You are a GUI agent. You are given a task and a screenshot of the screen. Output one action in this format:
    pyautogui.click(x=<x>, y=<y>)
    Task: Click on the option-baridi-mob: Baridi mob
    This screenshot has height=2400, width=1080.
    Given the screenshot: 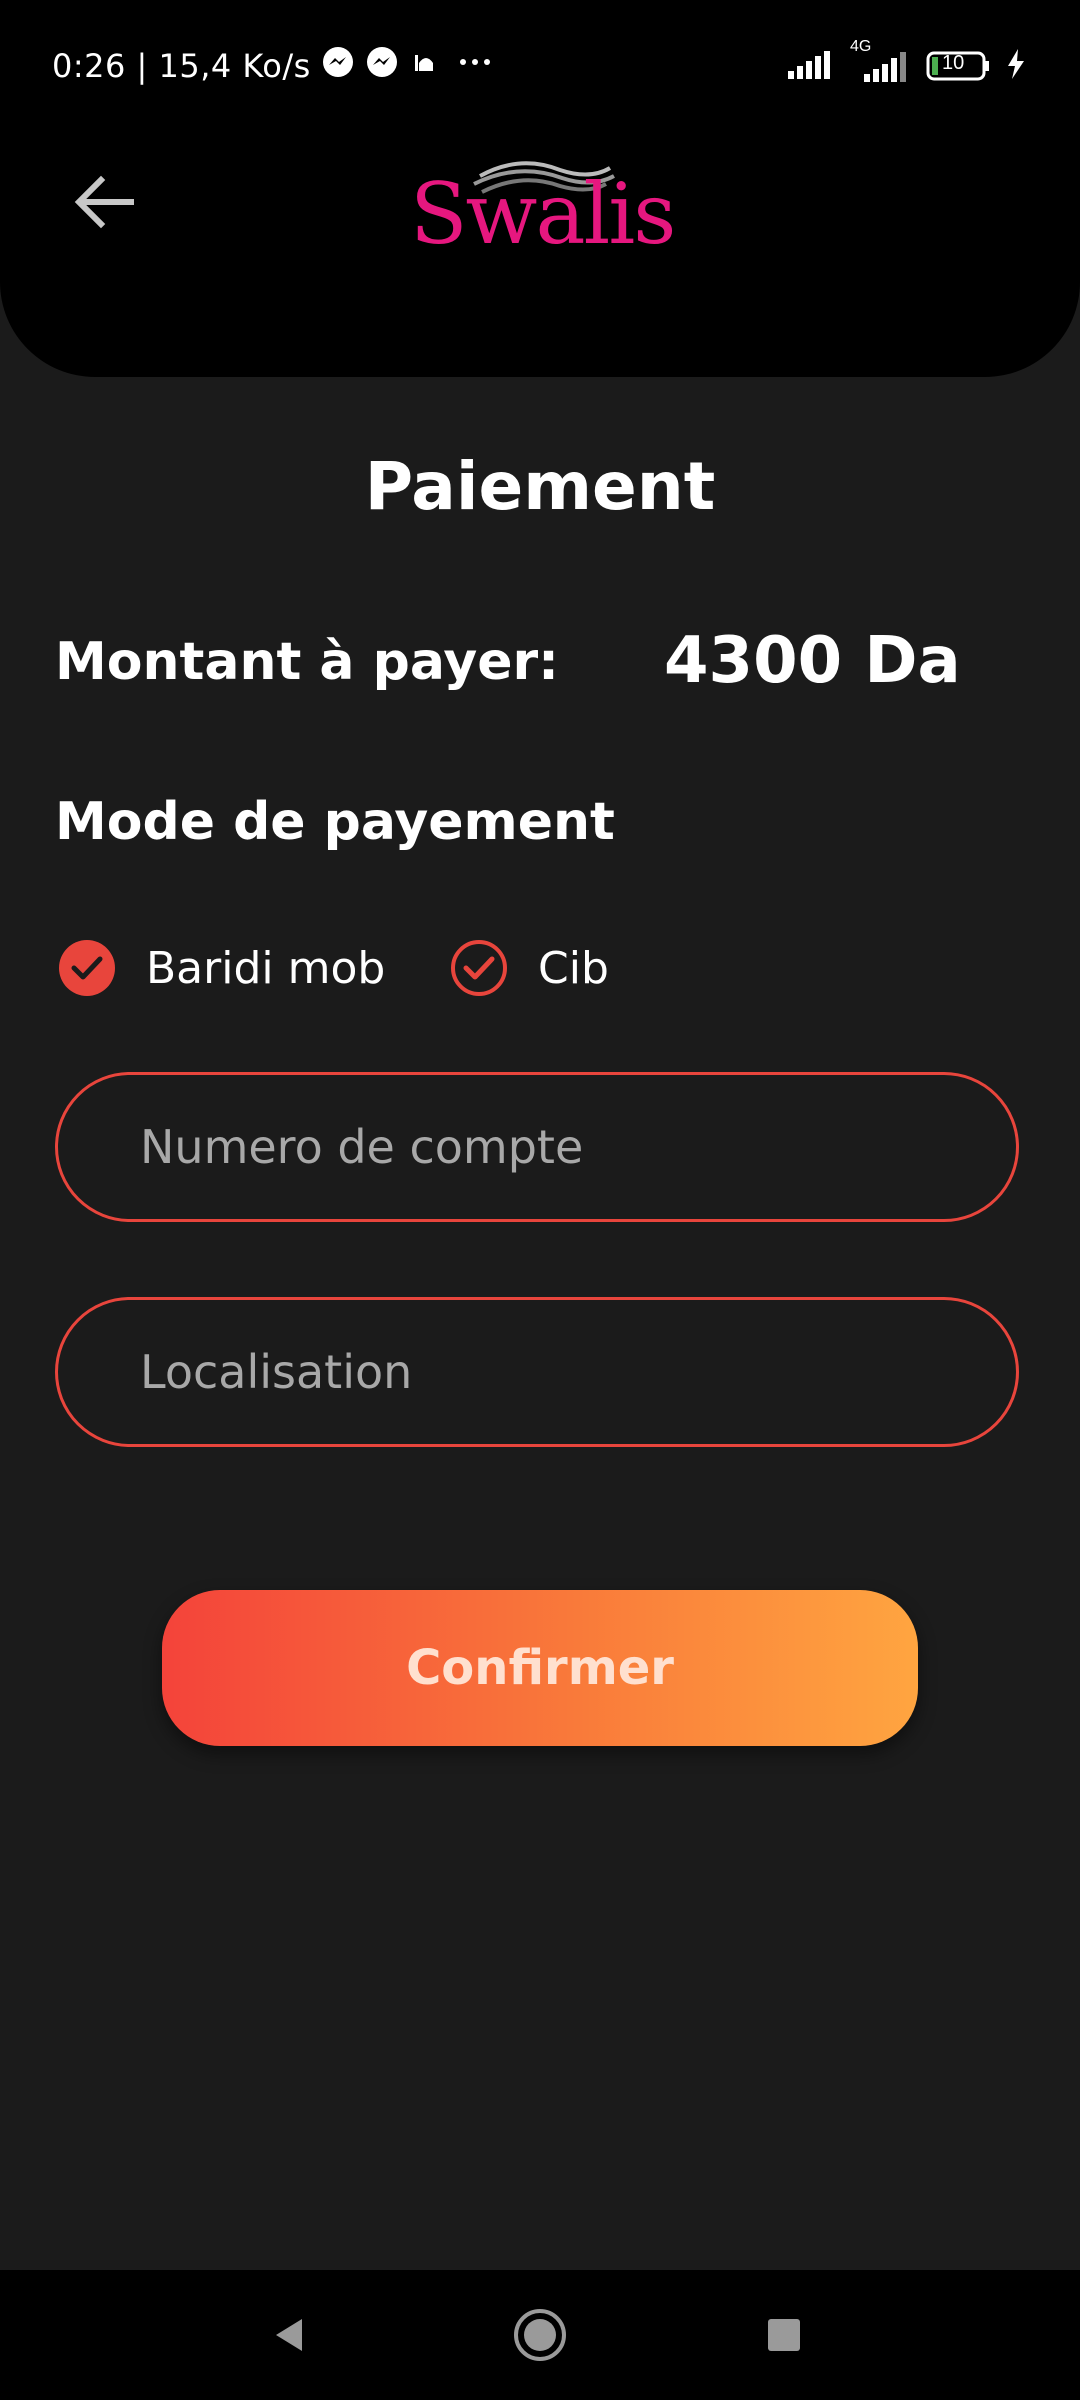 What is the action you would take?
    pyautogui.click(x=221, y=968)
    